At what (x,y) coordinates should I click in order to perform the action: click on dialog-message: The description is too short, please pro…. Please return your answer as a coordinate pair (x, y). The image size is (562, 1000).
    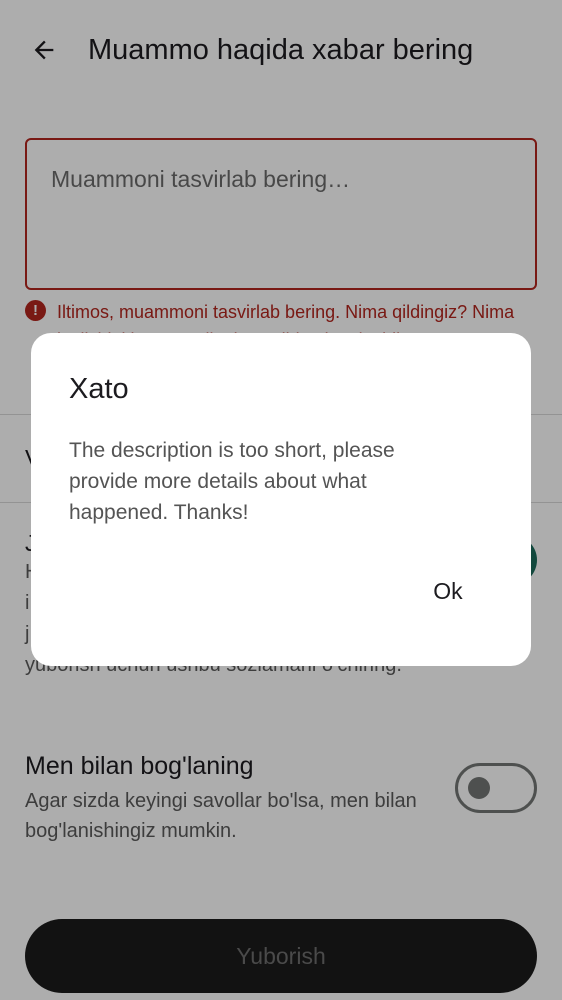
    Looking at the image, I should click on (232, 481).